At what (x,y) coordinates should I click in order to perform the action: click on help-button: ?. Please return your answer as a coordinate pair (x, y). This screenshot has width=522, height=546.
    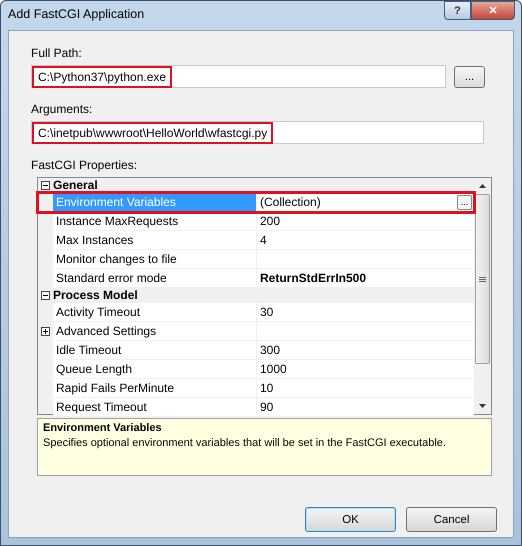
    Looking at the image, I should click on (457, 10).